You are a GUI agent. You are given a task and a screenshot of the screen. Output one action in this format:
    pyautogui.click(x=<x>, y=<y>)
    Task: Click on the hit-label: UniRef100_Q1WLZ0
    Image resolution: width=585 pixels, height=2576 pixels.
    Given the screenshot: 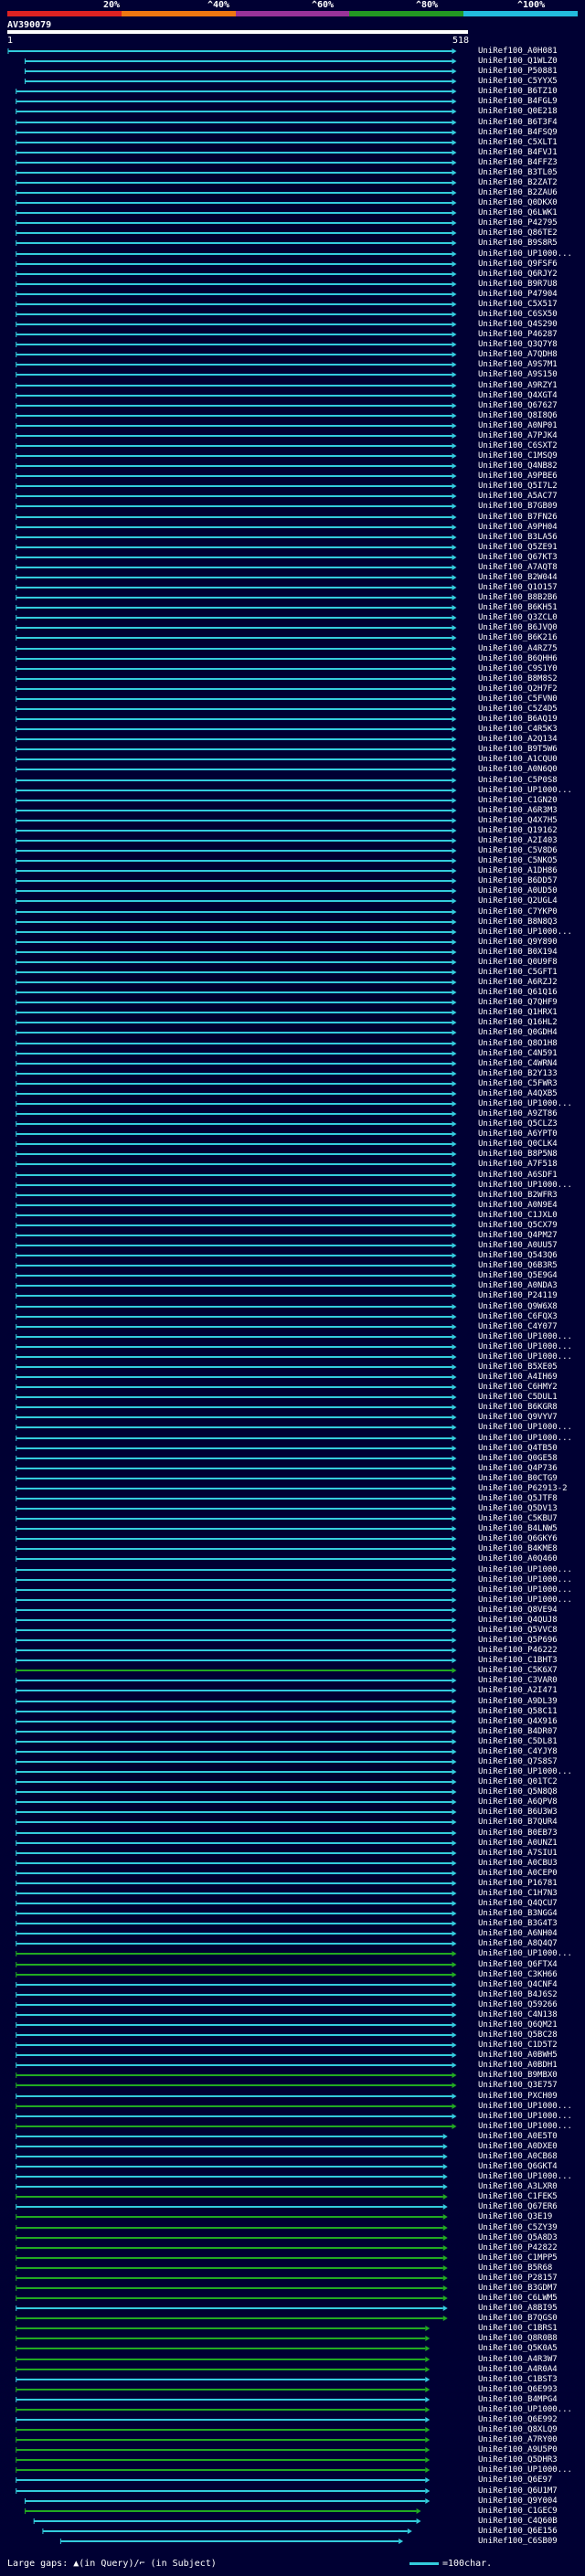 What is the action you would take?
    pyautogui.click(x=518, y=62)
    